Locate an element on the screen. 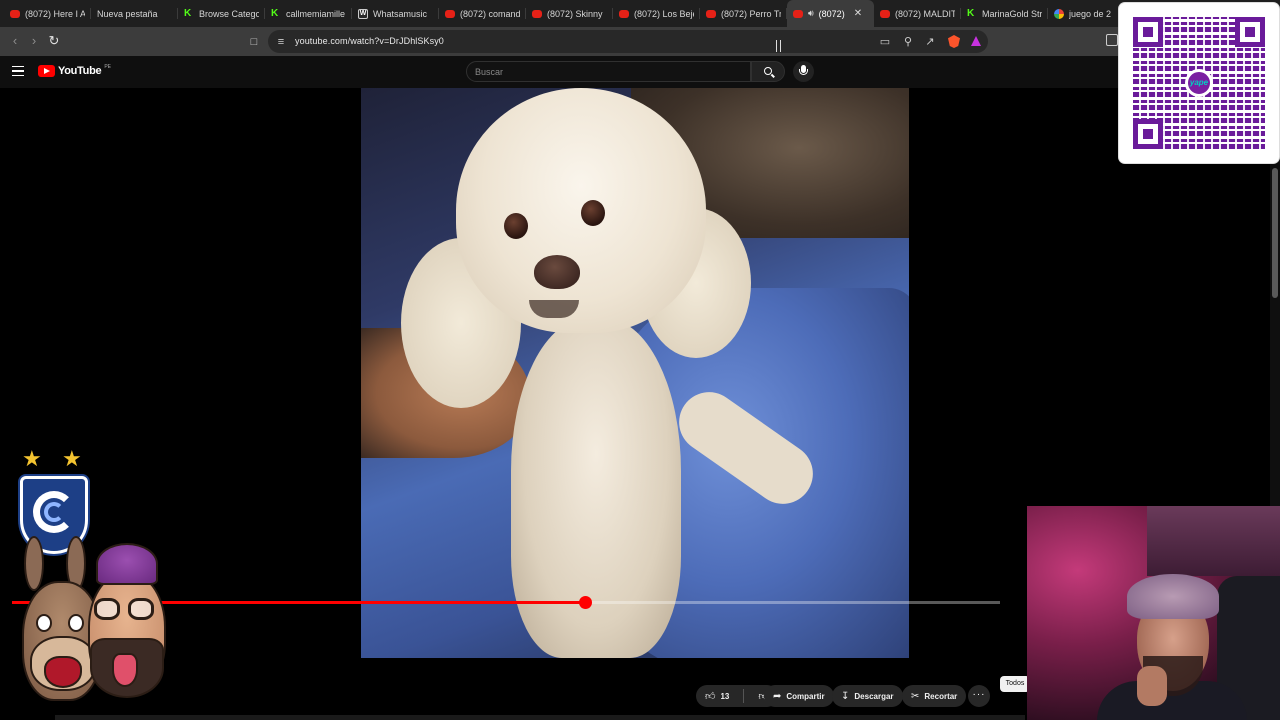 The height and width of the screenshot is (720, 1280). tab-label: callmemiamille is located at coordinates (316, 13).